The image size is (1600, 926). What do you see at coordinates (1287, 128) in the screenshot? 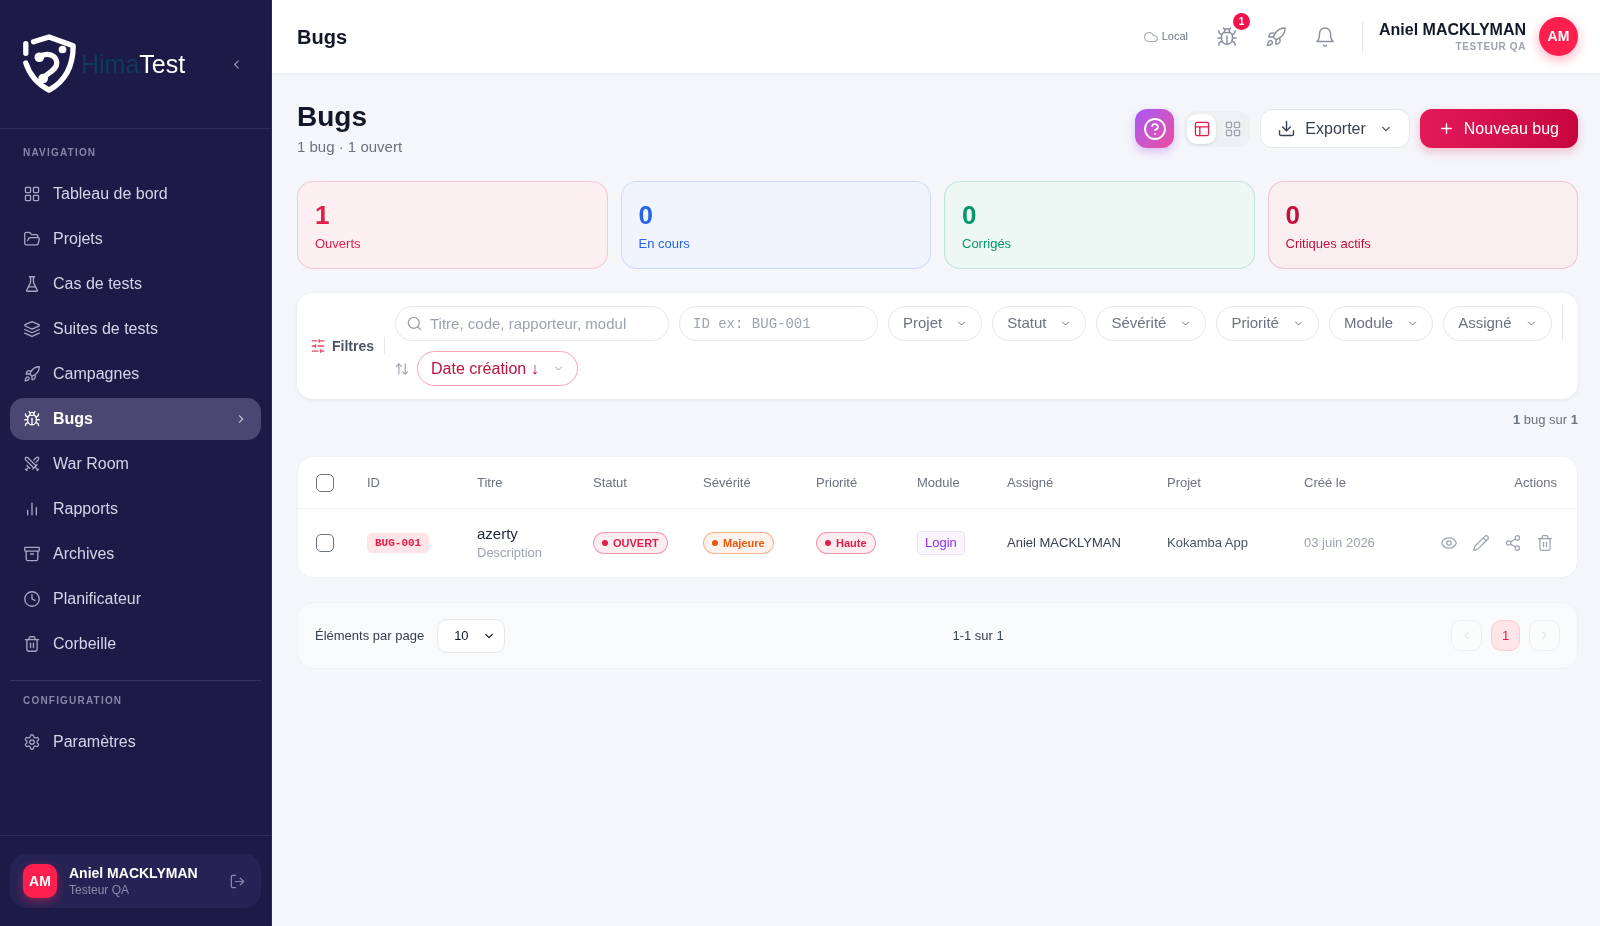
I see `download-icon` at bounding box center [1287, 128].